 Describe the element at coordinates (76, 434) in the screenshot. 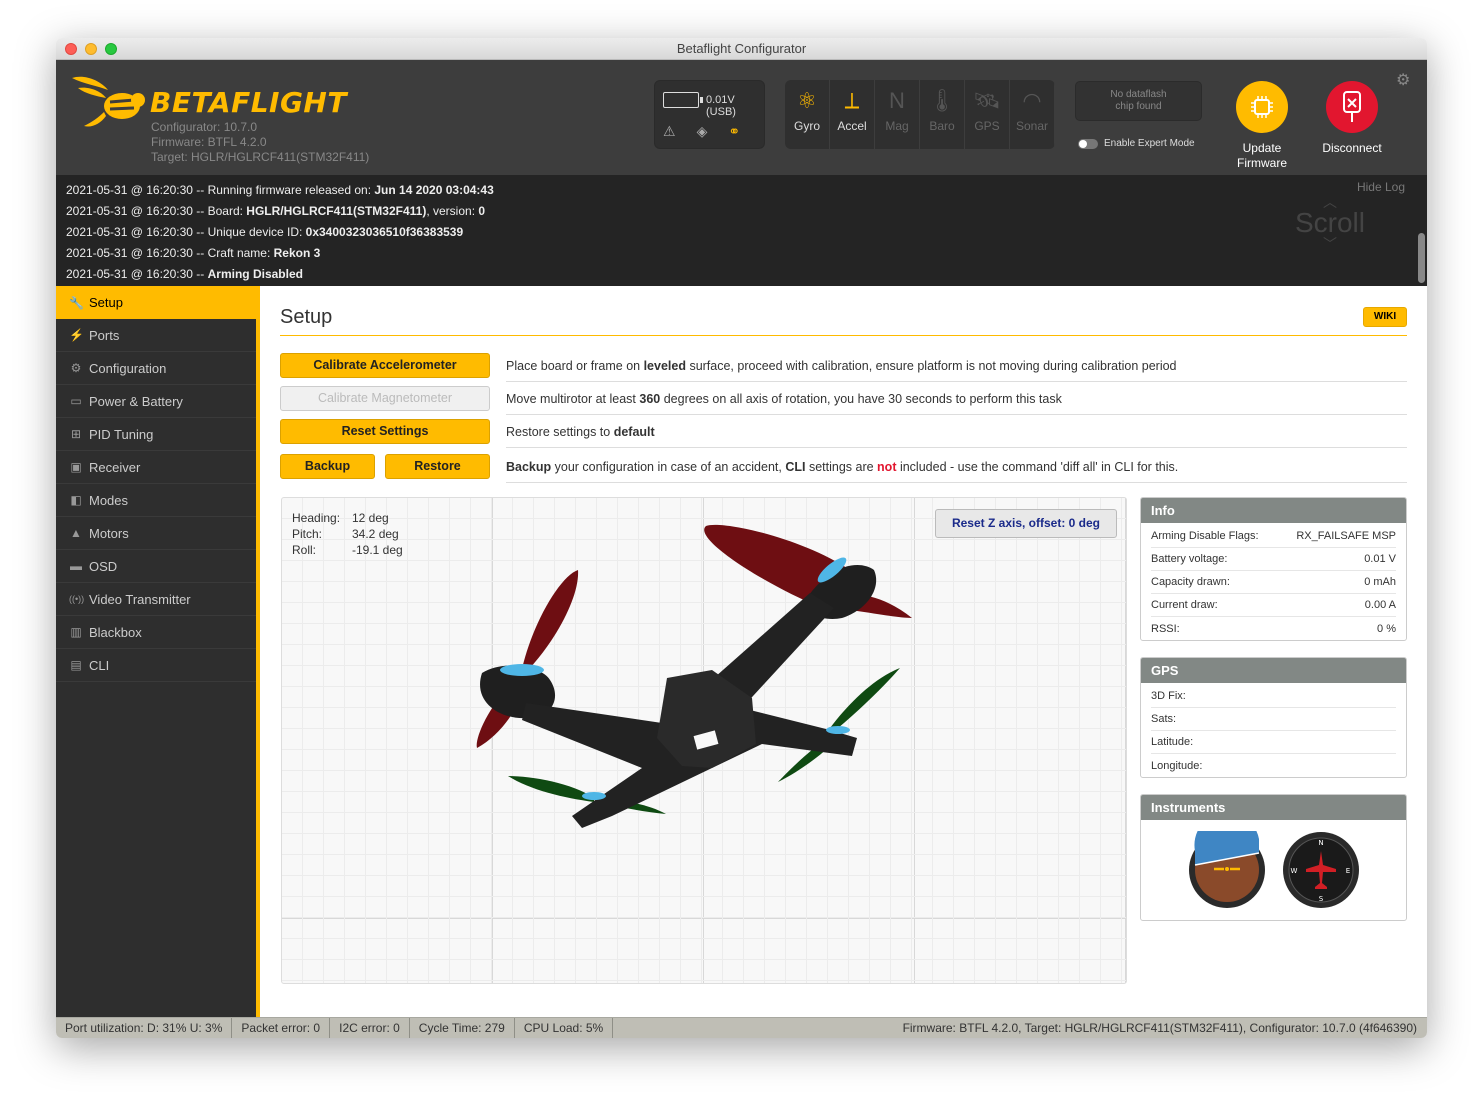

I see `sitemap-icon: ⊞` at that location.